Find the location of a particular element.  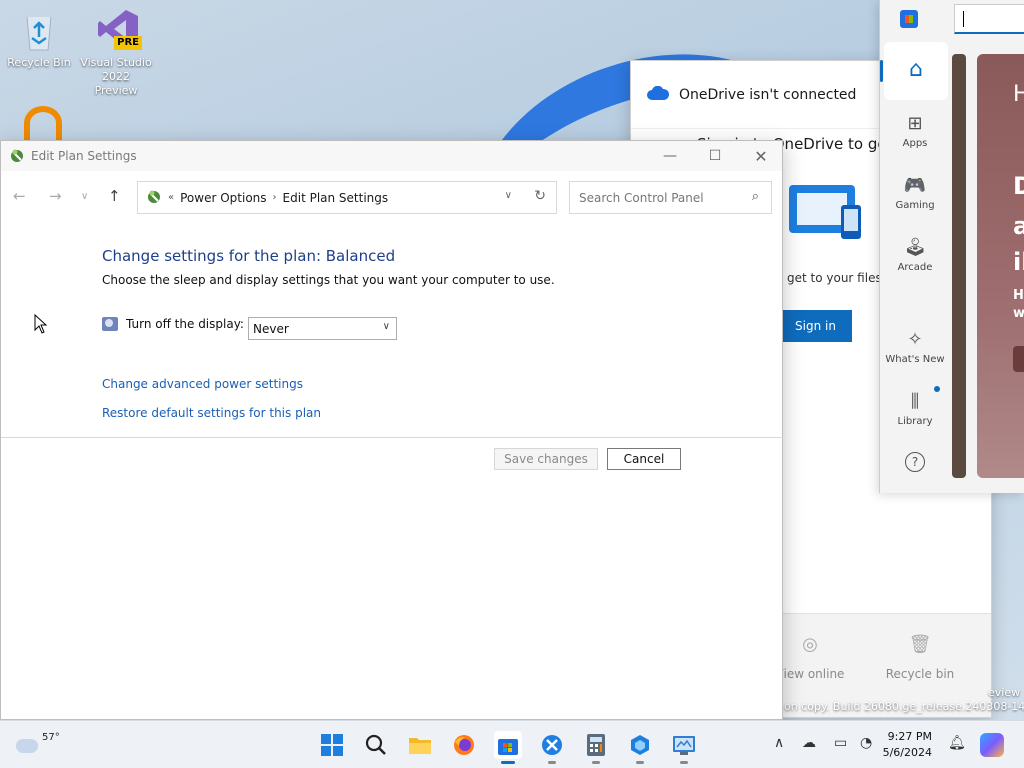

breadcrumb-power-options: Power Options is located at coordinates (223, 198).